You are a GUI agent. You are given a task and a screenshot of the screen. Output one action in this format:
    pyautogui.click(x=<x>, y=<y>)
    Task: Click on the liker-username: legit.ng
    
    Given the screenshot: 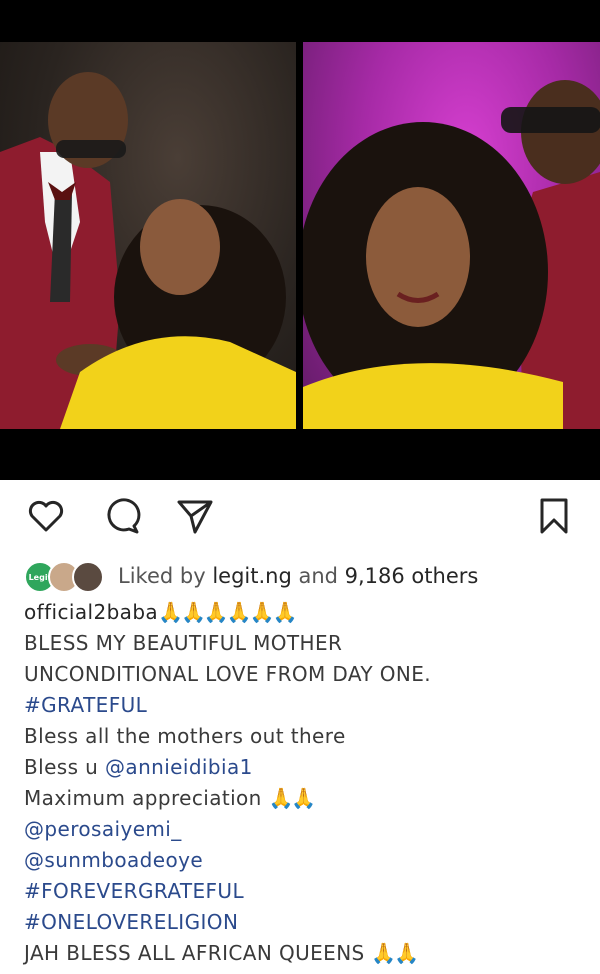 What is the action you would take?
    pyautogui.click(x=251, y=576)
    